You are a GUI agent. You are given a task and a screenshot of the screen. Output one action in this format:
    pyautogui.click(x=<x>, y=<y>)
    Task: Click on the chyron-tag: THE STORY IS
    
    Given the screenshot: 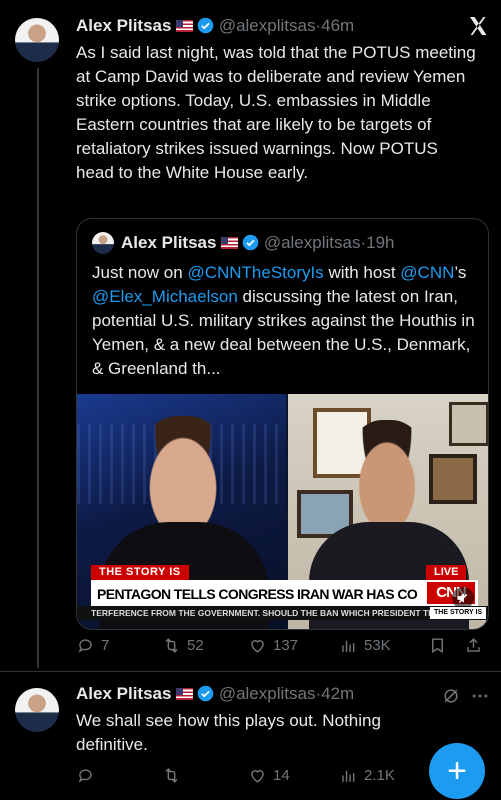 What is the action you would take?
    pyautogui.click(x=140, y=572)
    